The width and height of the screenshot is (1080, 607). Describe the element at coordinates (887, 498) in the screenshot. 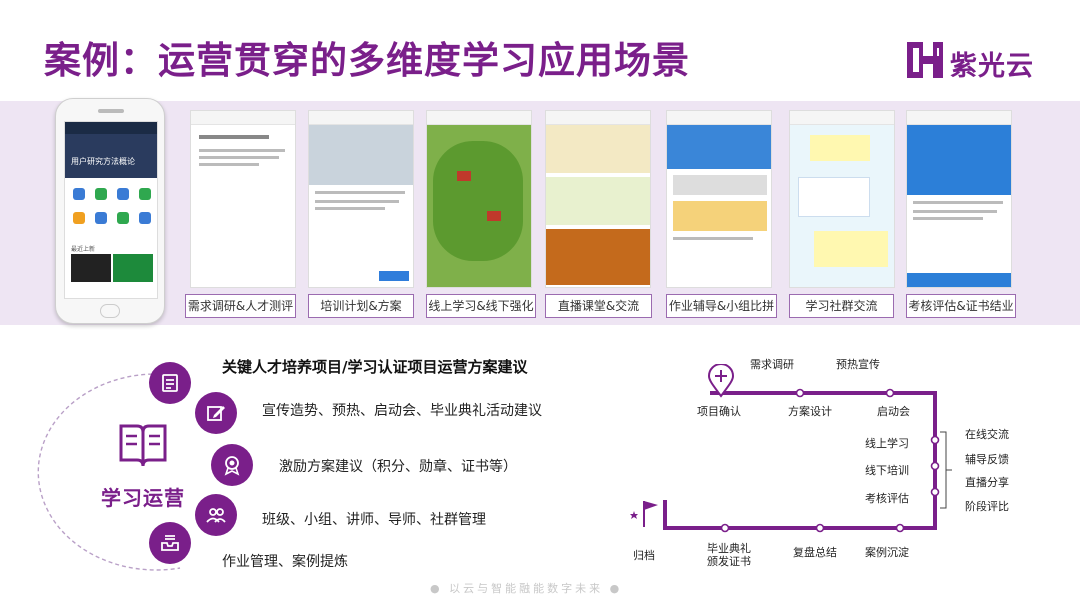

I see `flow-step-assessment: 考核评估` at that location.